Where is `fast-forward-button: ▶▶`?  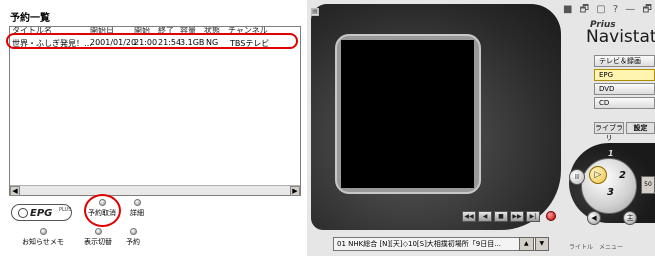
fast-forward-button: ▶▶ is located at coordinates (517, 216).